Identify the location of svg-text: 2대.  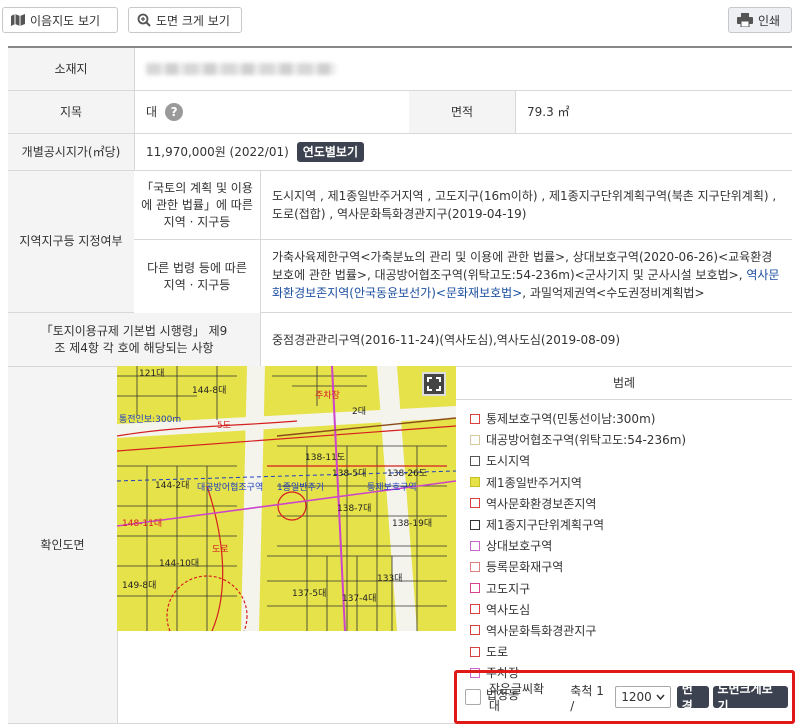
(359, 411).